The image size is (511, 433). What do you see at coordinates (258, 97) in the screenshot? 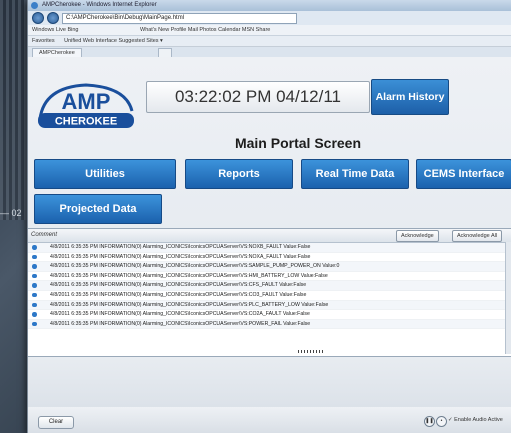
I see `clock-display: 03:22:02 PM 04/12/11` at bounding box center [258, 97].